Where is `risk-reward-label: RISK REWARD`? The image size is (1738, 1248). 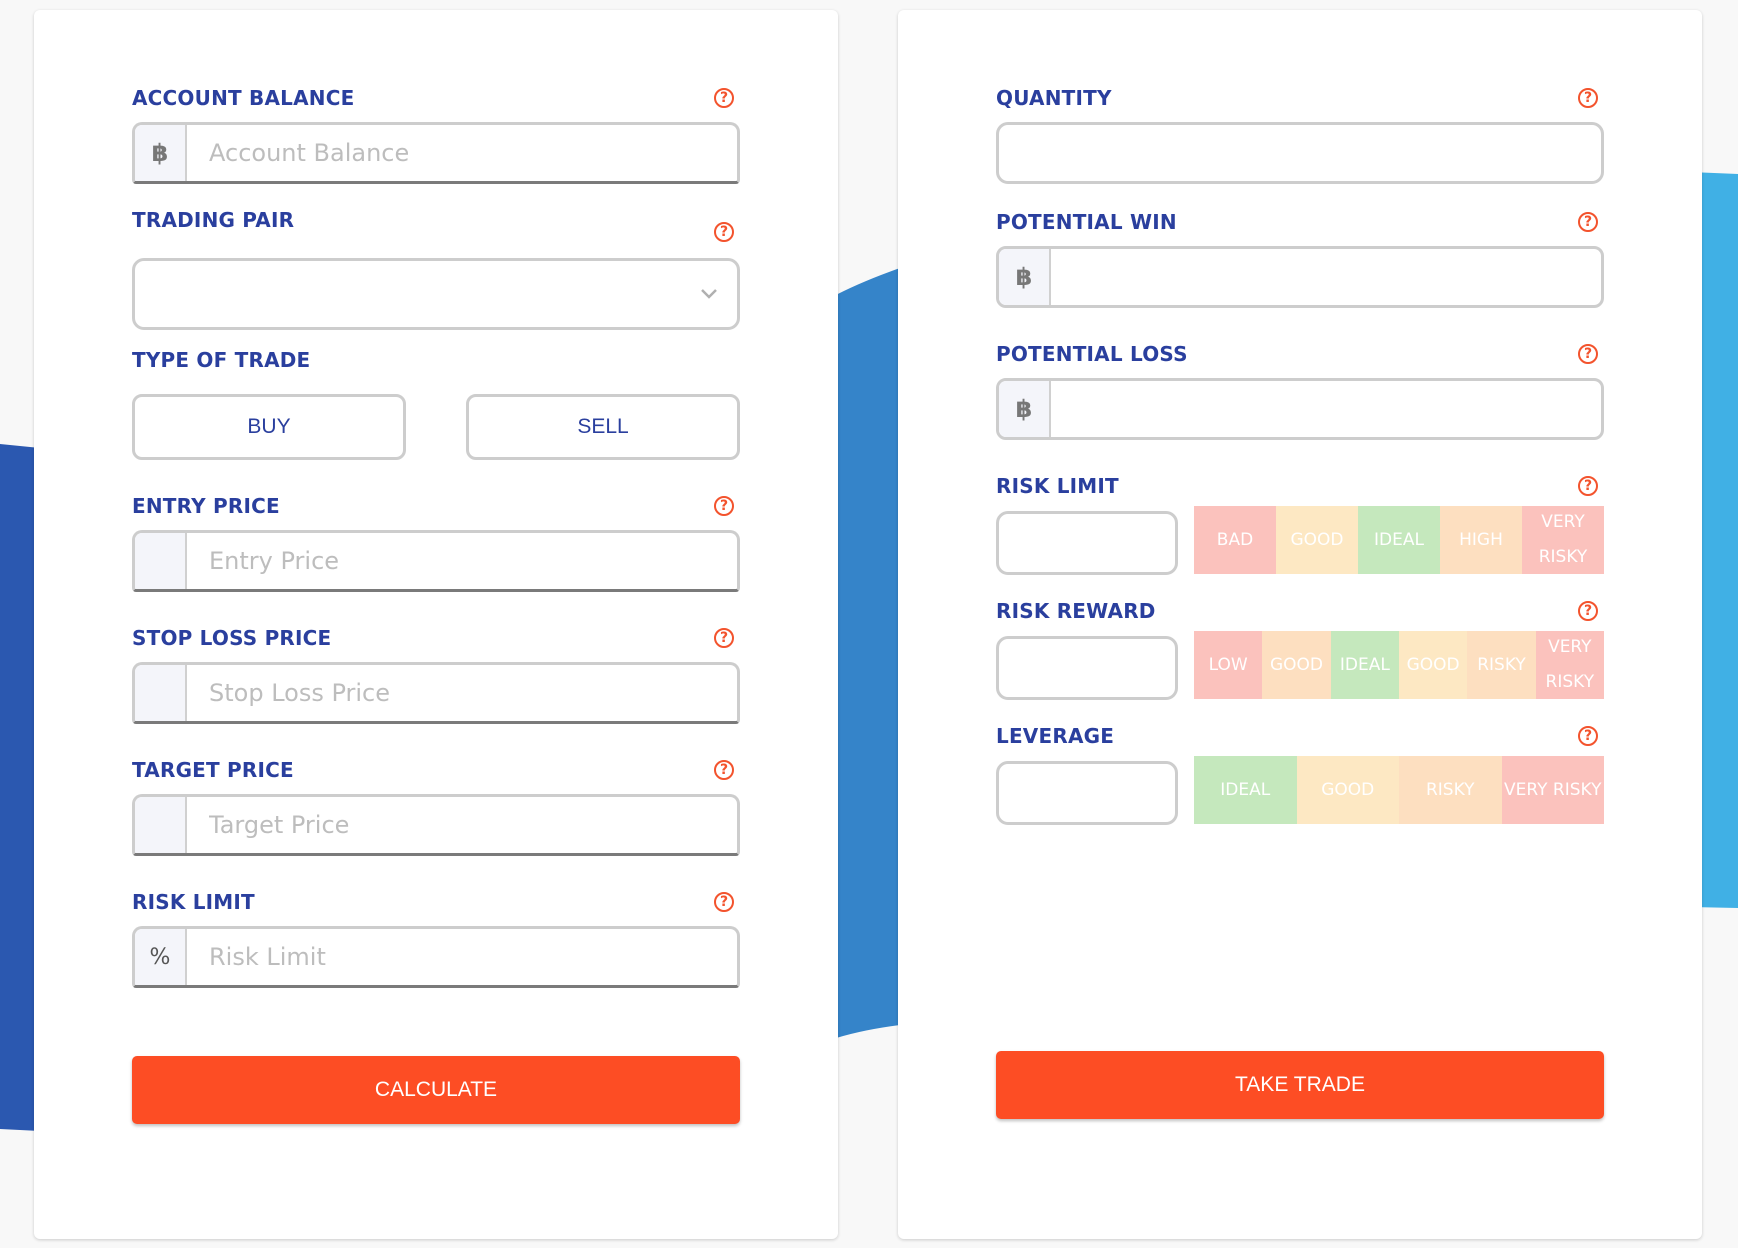
risk-reward-label: RISK REWARD is located at coordinates (1076, 611).